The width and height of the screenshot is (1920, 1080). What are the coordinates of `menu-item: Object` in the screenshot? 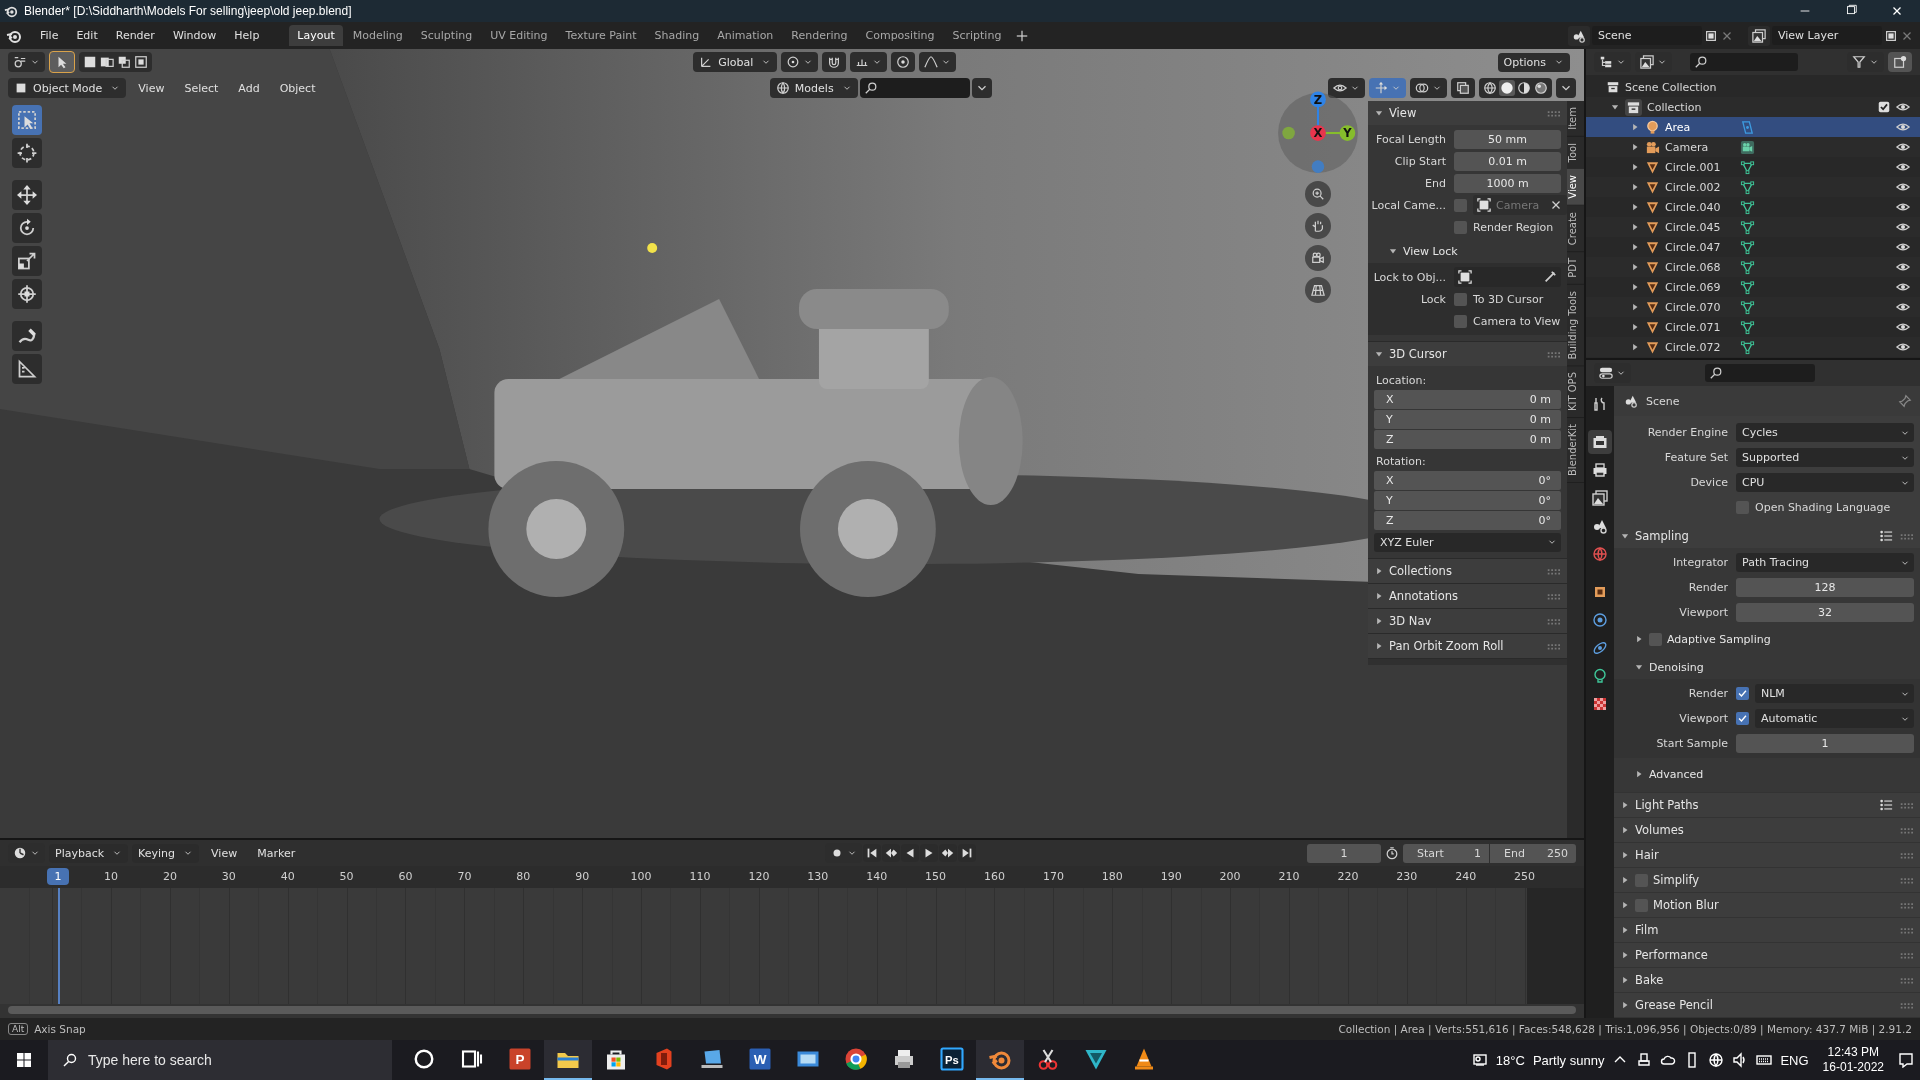 It's located at (297, 88).